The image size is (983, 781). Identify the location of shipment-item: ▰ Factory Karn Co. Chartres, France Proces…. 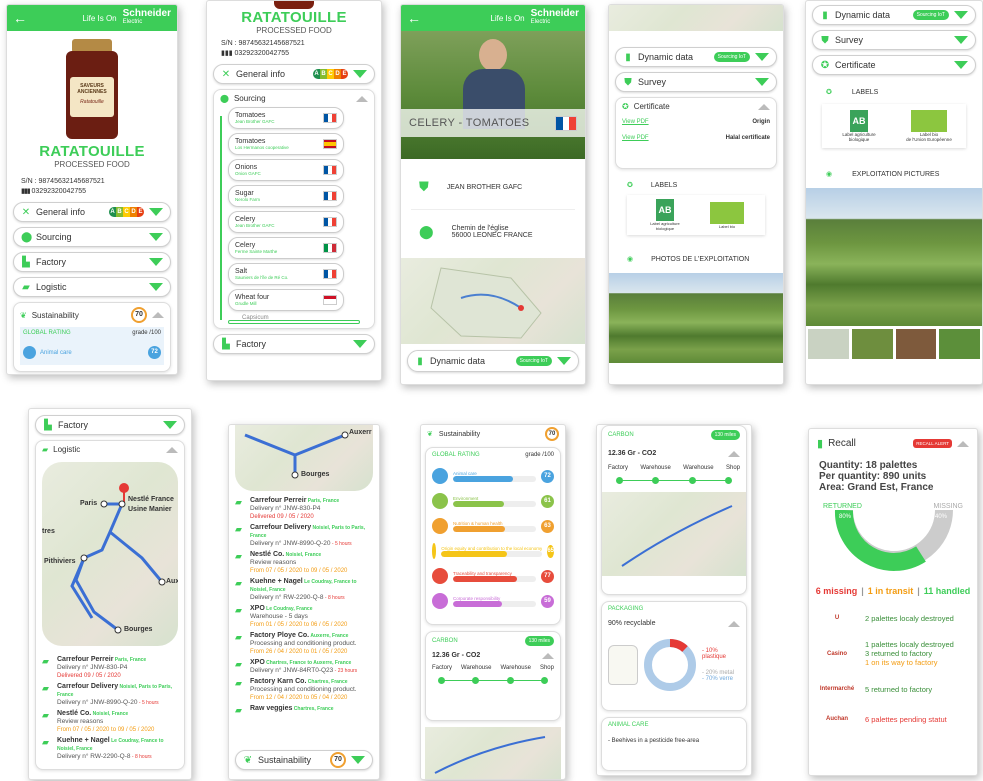
(304, 690).